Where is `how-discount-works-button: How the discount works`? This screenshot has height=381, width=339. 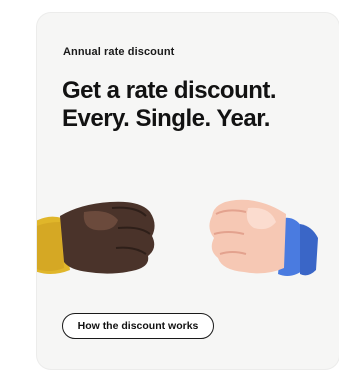
how-discount-works-button: How the discount works is located at coordinates (138, 326).